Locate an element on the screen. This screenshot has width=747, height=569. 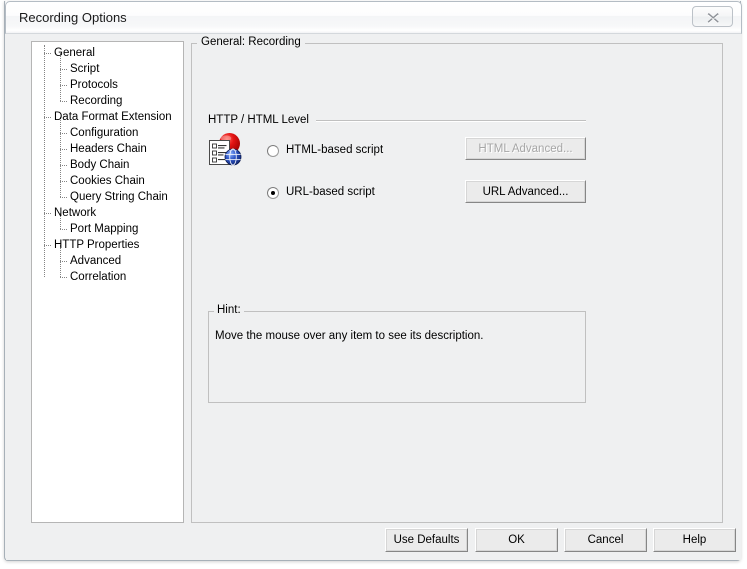
tree-item-cookies-chain: Cookies Chain is located at coordinates (107, 181).